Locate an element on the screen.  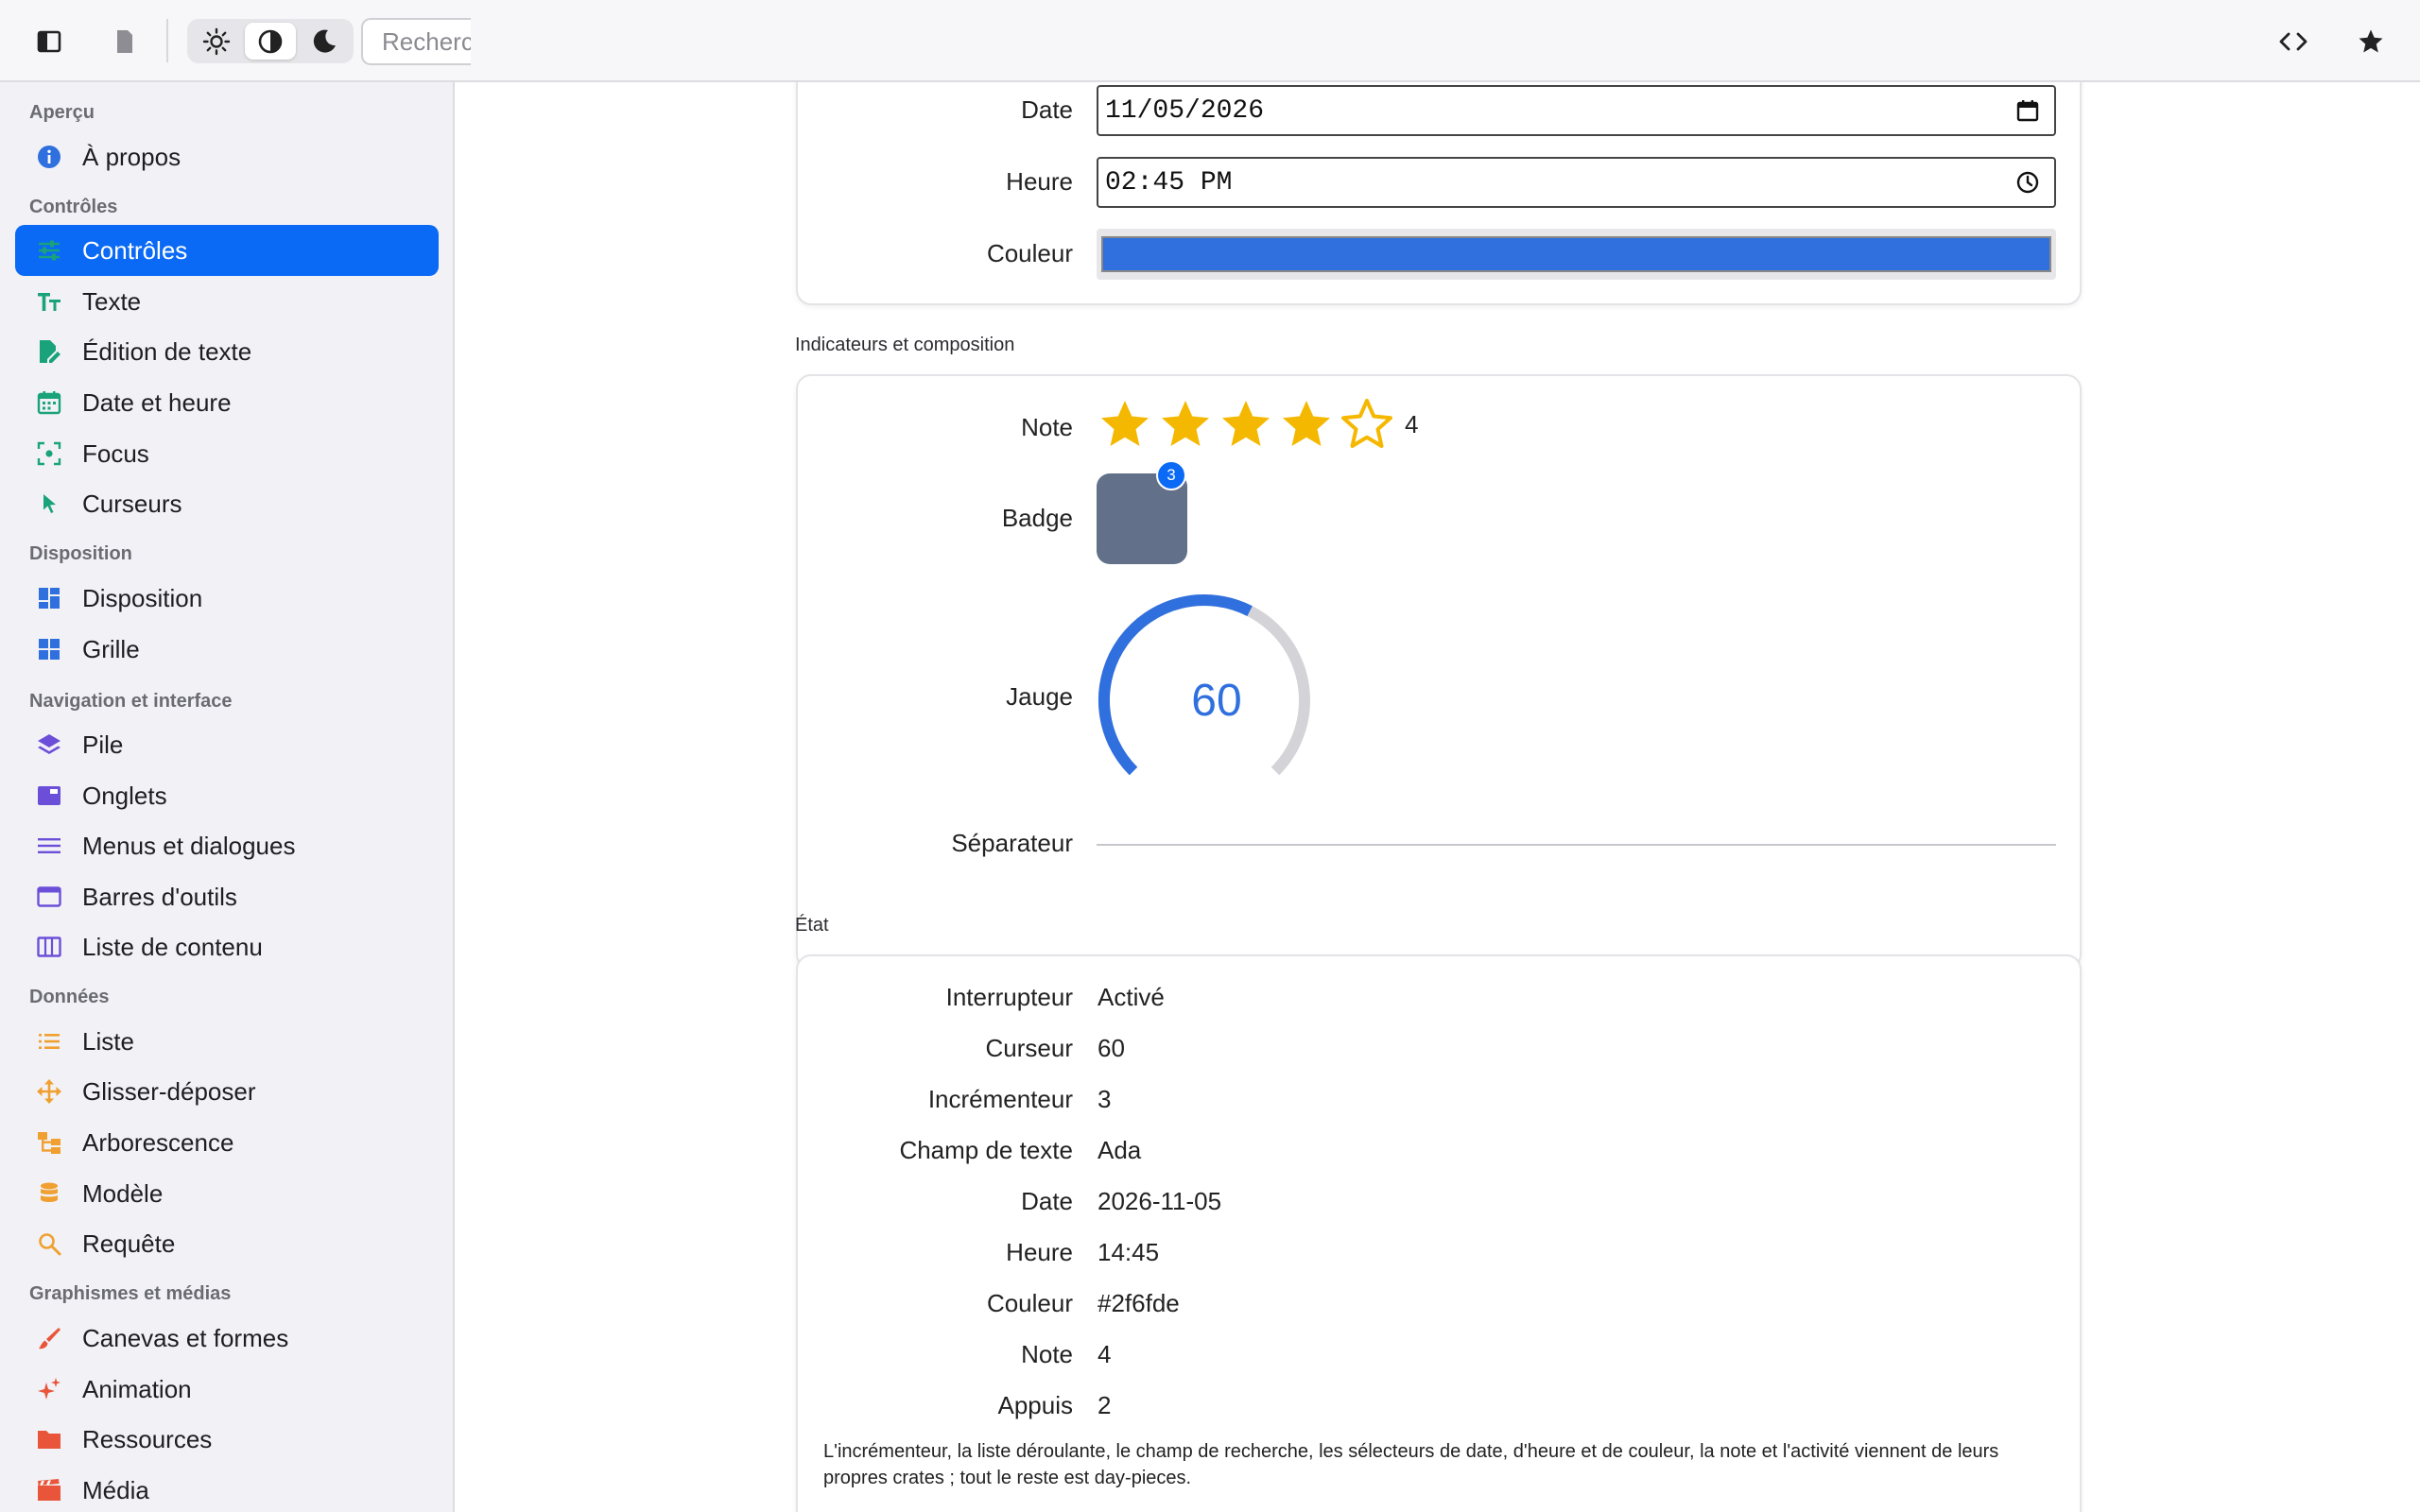
sidebar-item-glisser-deposer: Glisser-déposer is located at coordinates (227, 1091).